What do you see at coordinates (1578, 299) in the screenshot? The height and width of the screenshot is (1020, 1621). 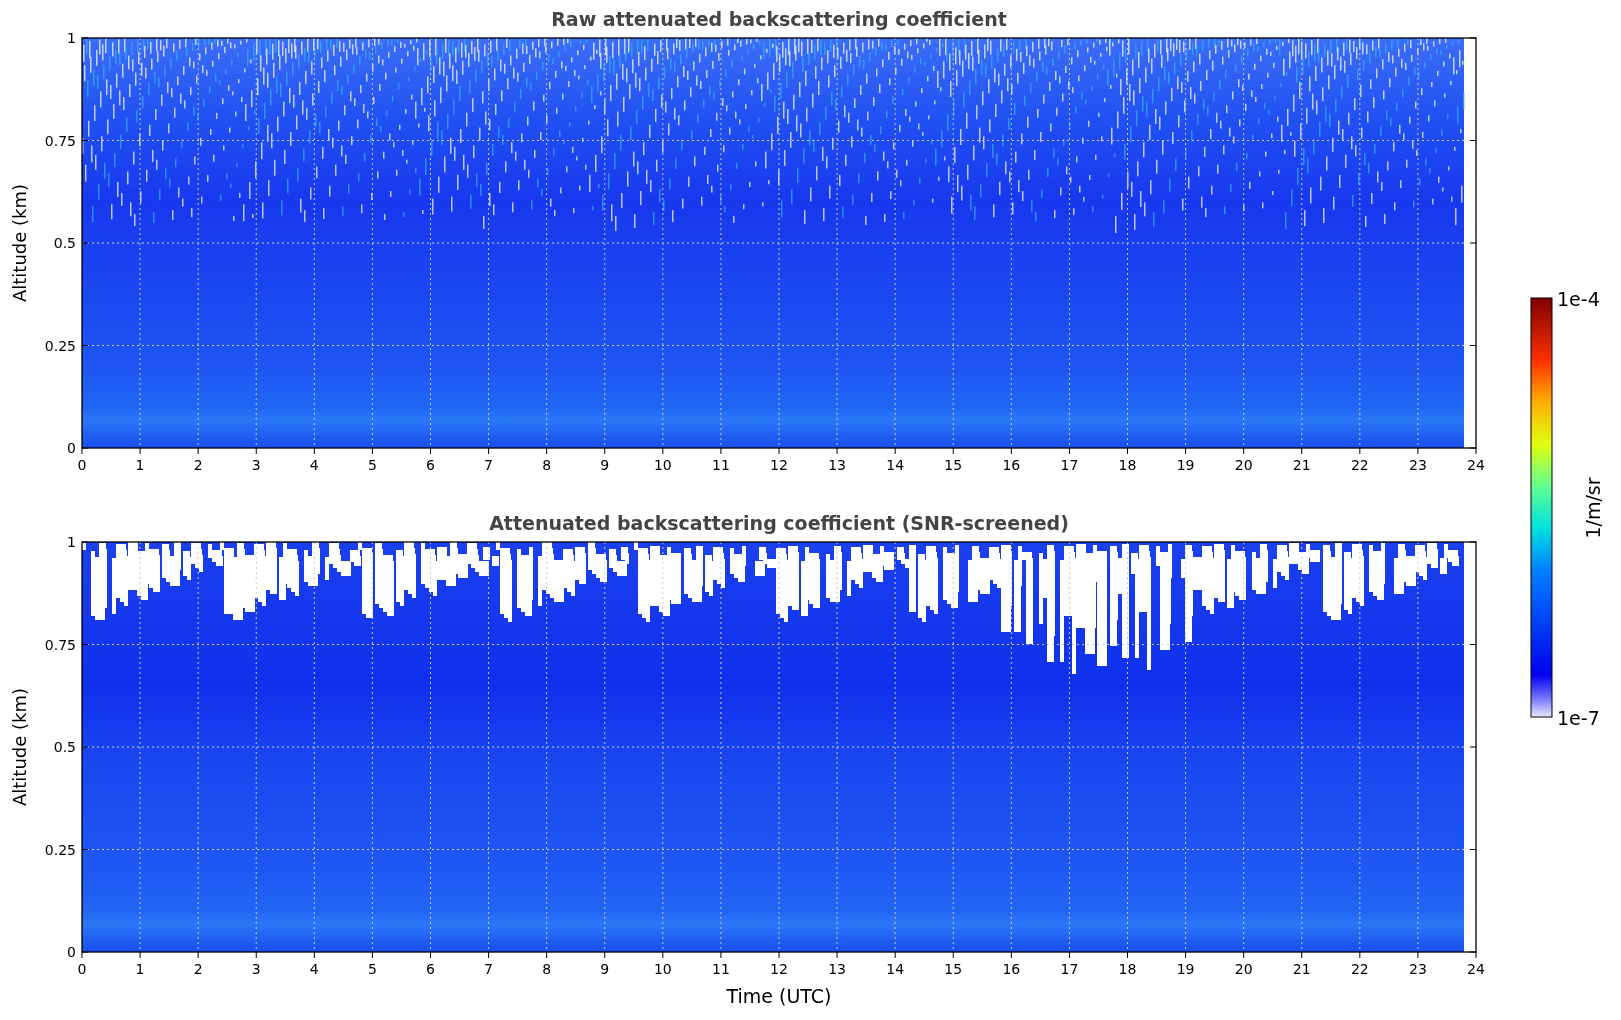 I see `colorbar-max-label: 1e-4` at bounding box center [1578, 299].